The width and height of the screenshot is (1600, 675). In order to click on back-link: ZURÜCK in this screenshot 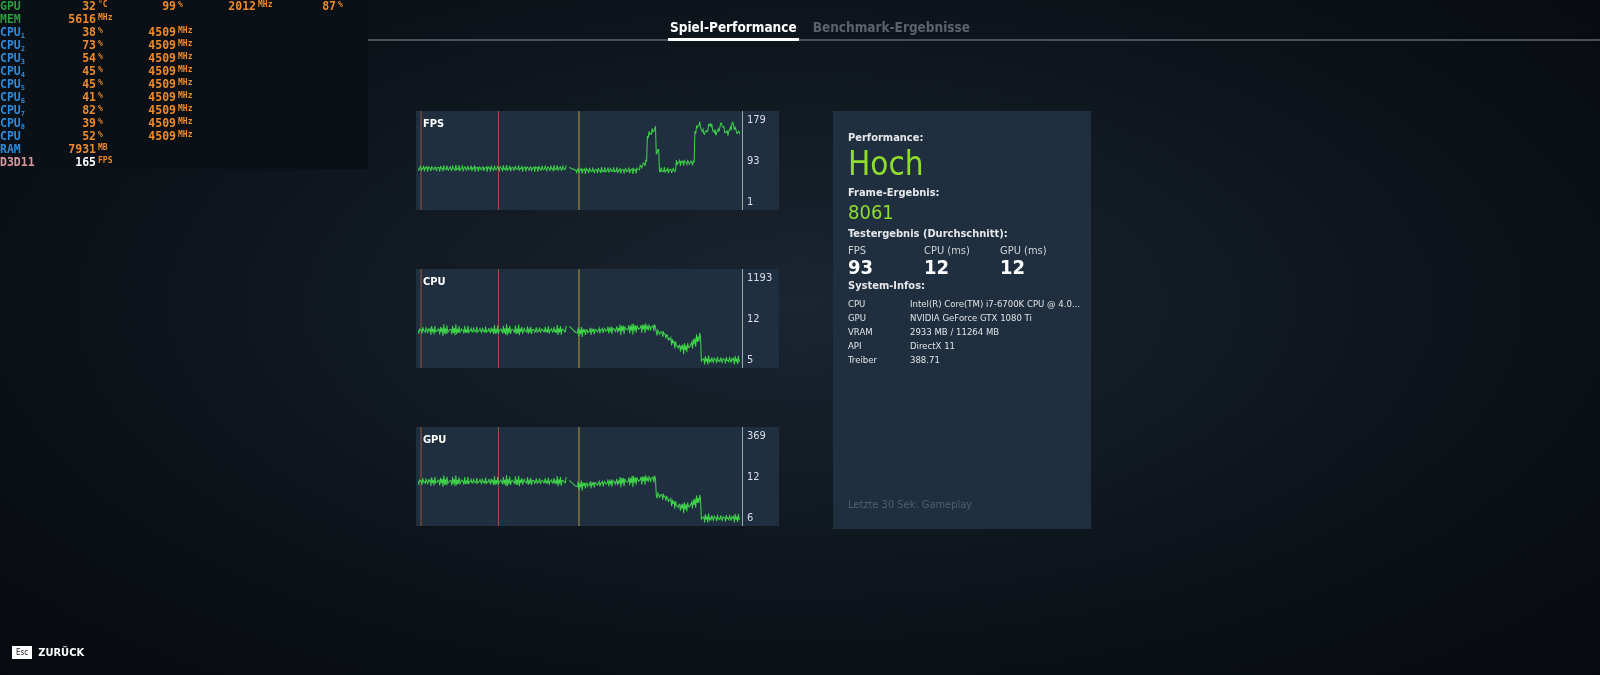, I will do `click(61, 652)`.